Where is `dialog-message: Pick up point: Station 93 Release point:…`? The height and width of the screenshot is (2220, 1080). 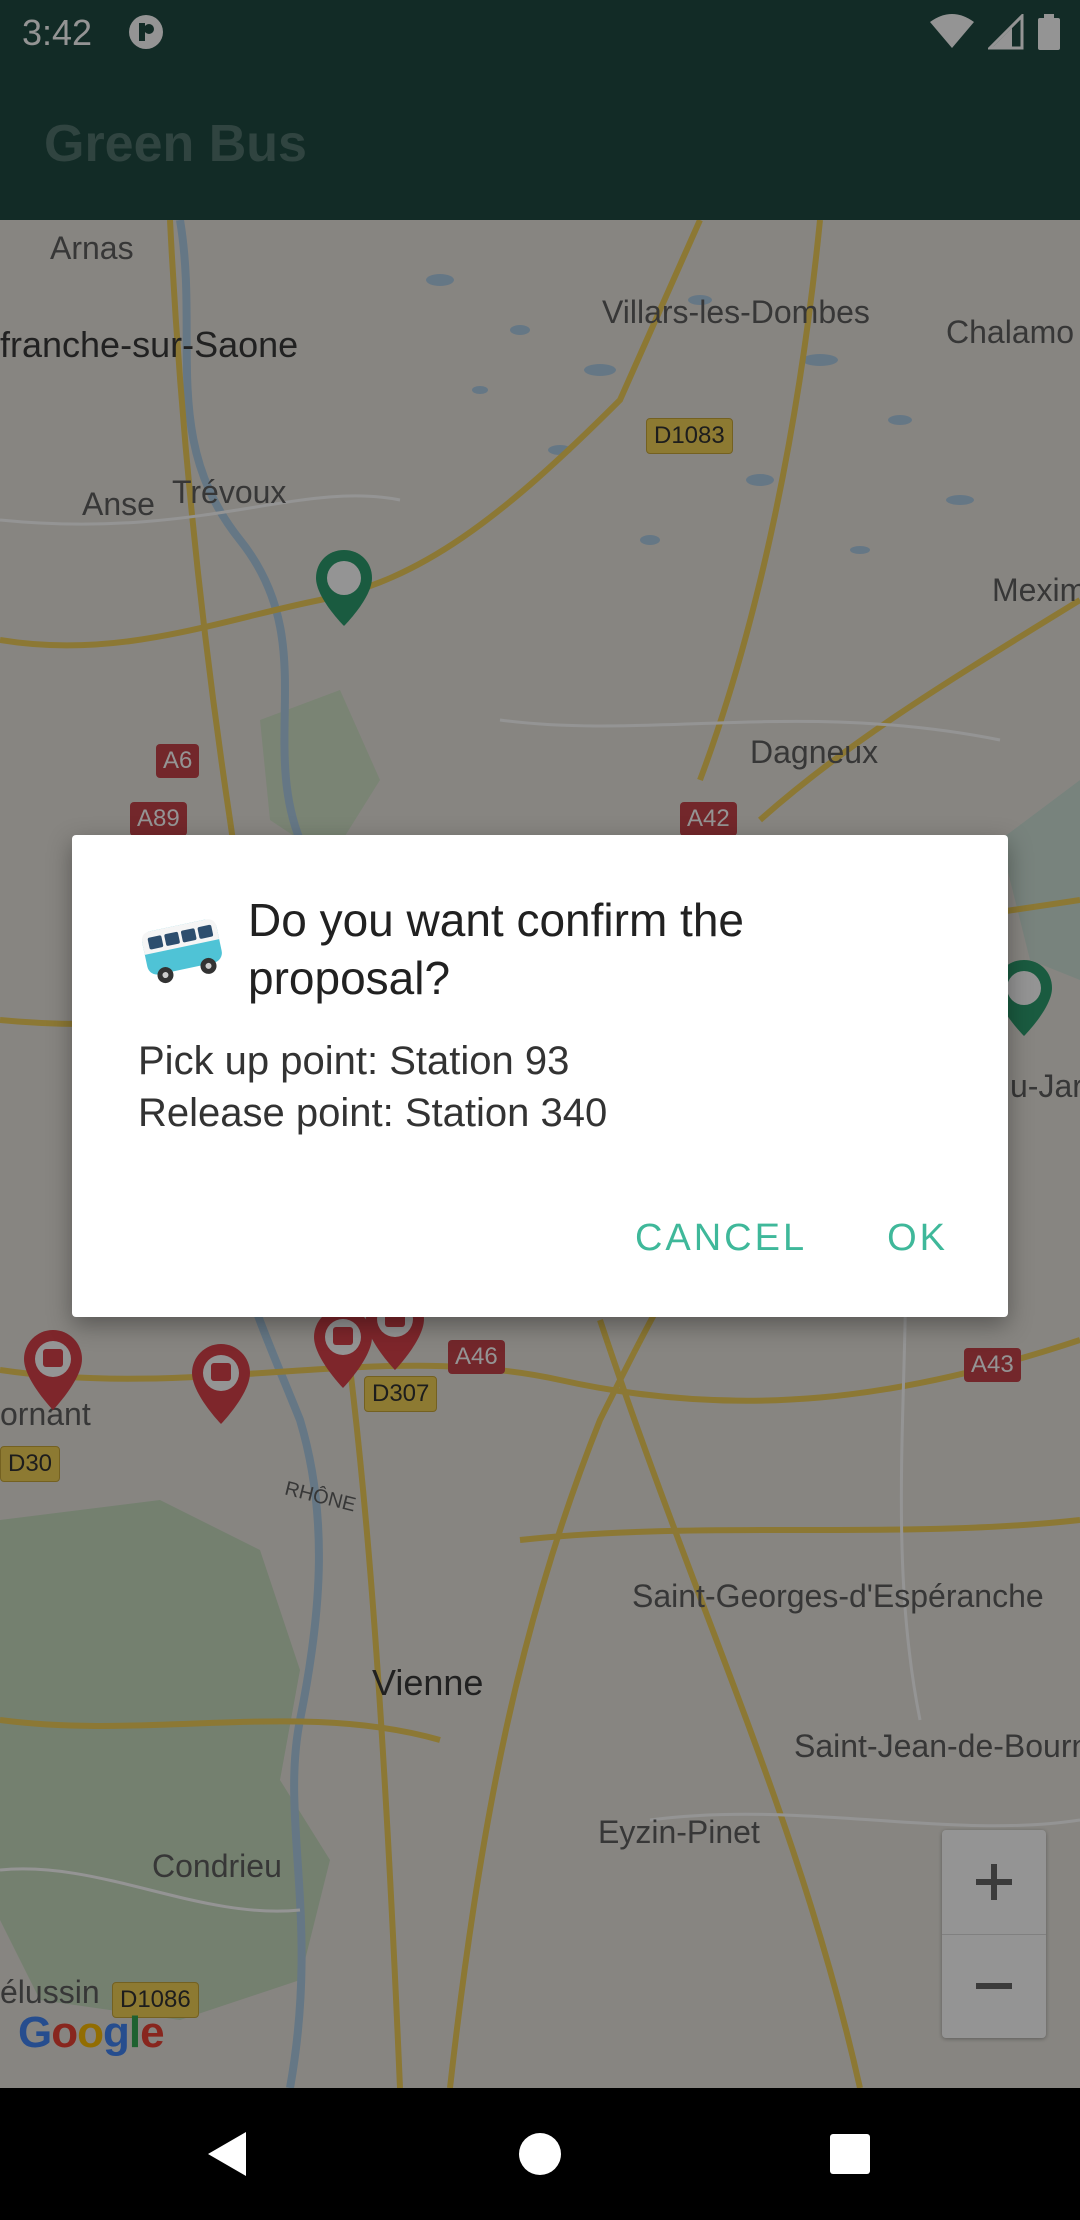 dialog-message: Pick up point: Station 93 Release point:… is located at coordinates (548, 1087).